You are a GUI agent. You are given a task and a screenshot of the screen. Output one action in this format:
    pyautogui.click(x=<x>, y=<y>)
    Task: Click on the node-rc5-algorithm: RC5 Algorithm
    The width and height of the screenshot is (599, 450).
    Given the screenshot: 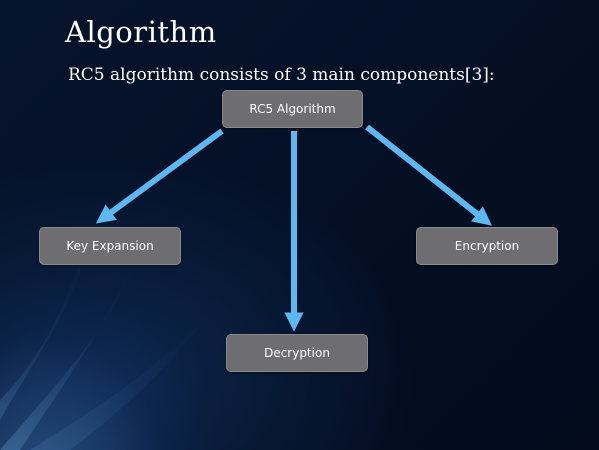 What is the action you would take?
    pyautogui.click(x=292, y=109)
    